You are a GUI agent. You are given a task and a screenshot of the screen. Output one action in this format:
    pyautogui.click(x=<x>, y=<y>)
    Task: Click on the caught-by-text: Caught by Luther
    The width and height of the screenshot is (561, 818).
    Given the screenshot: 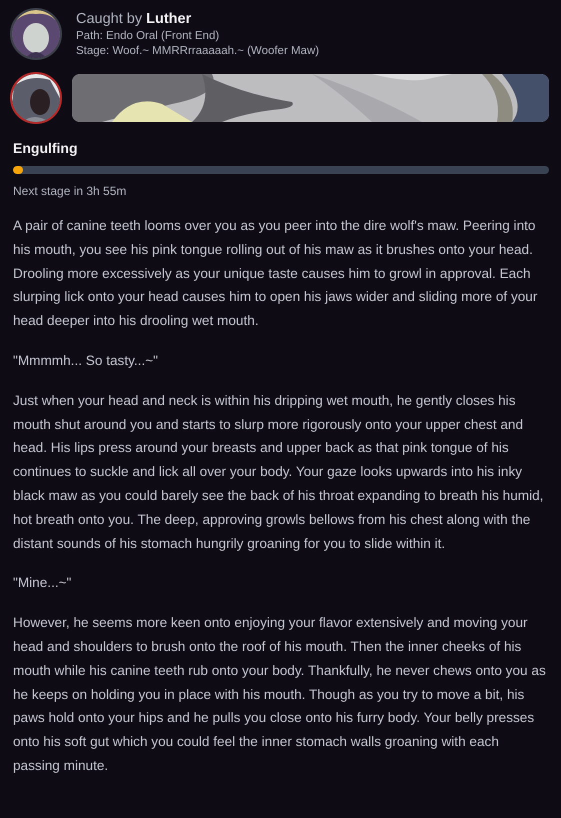 What is the action you would take?
    pyautogui.click(x=134, y=19)
    